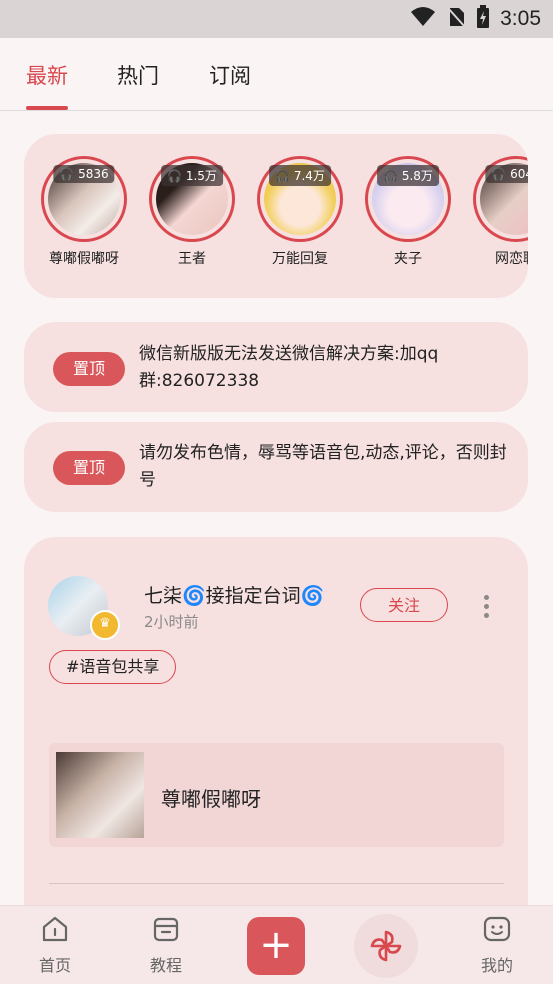 The width and height of the screenshot is (553, 984). What do you see at coordinates (230, 75) in the screenshot?
I see `tab-subscribe: 订阅` at bounding box center [230, 75].